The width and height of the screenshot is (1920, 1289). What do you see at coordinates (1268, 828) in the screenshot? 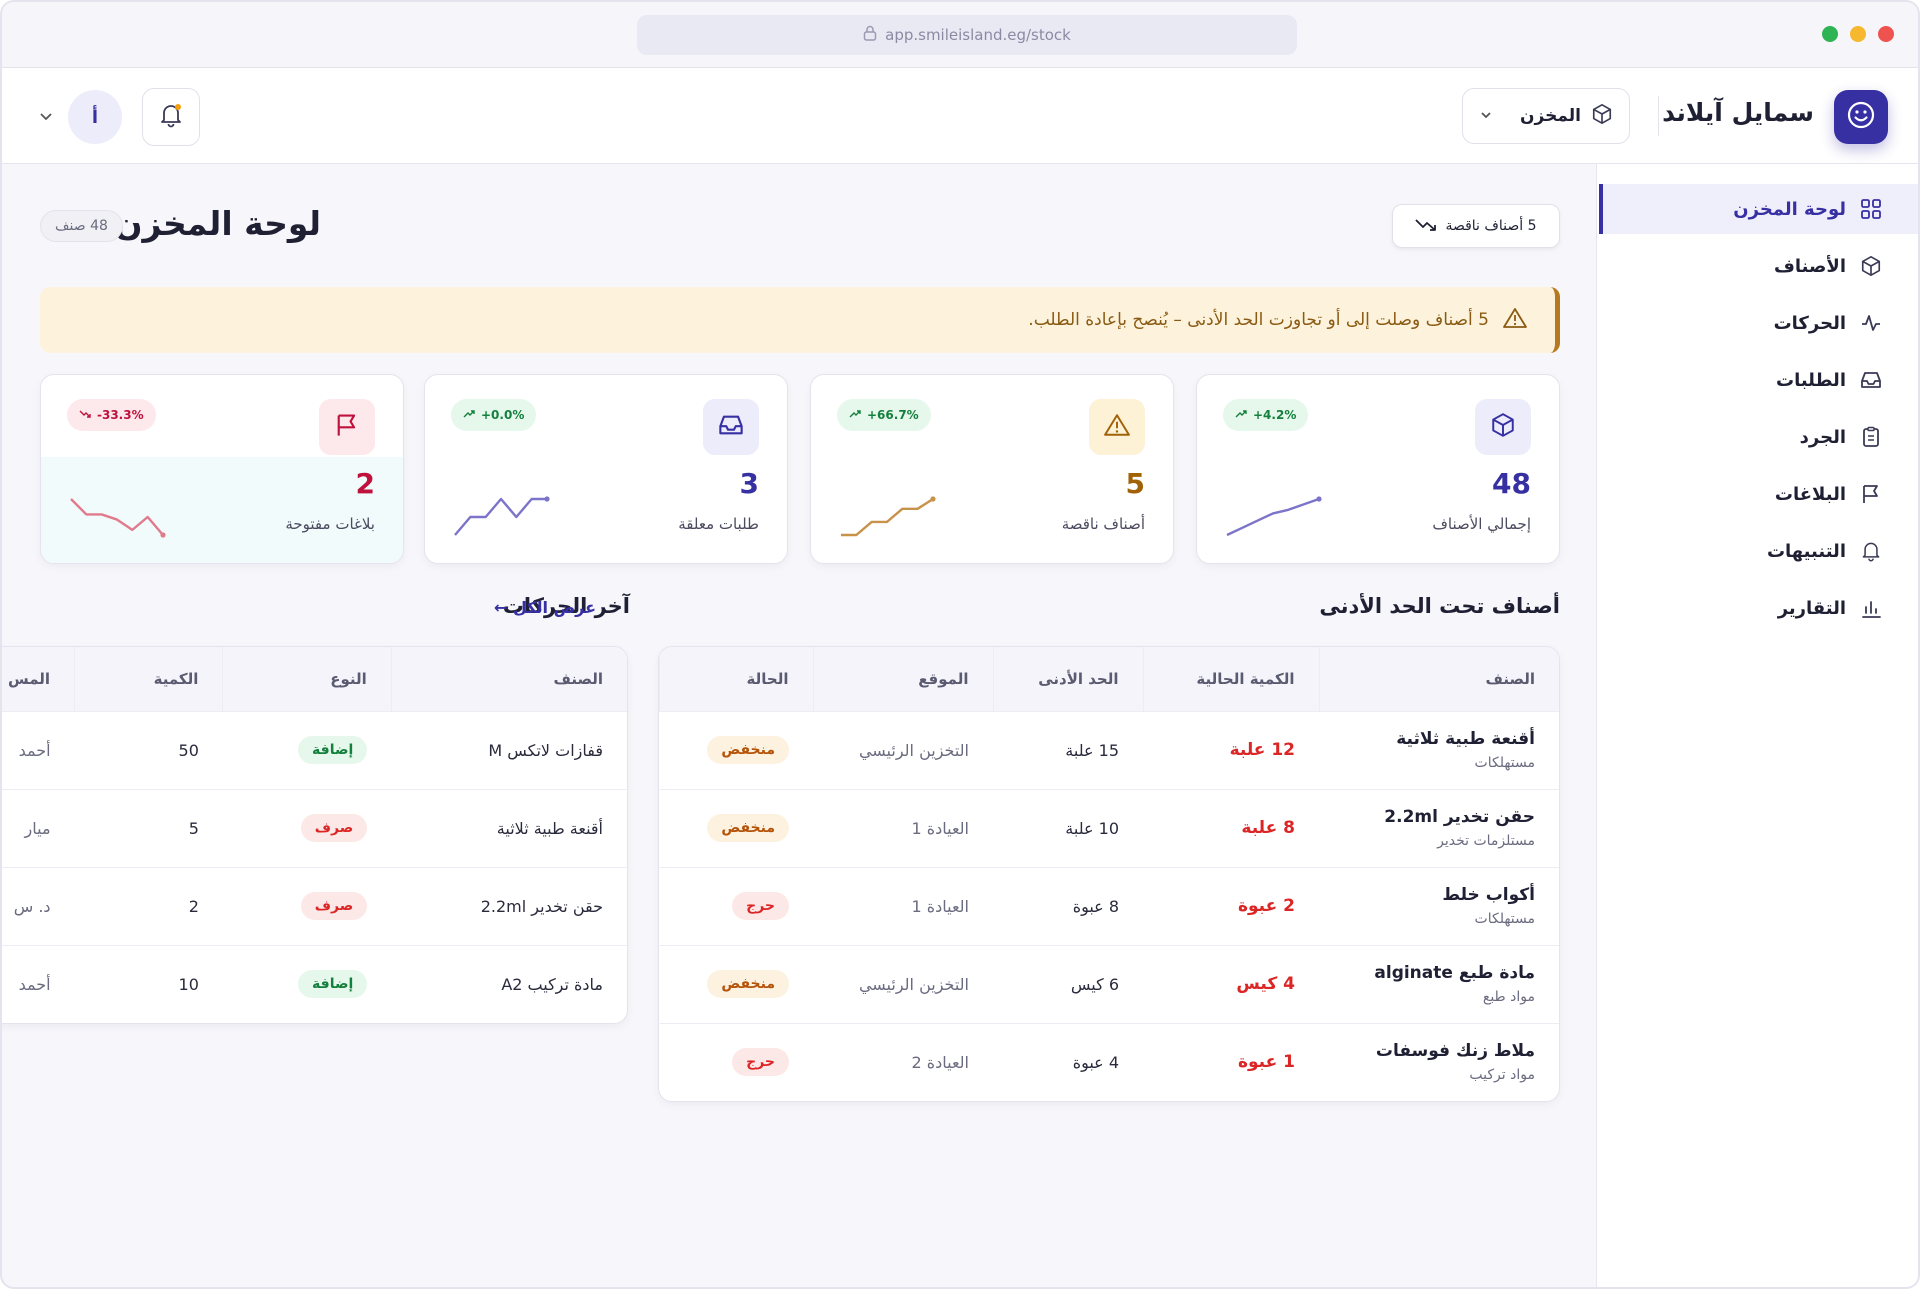
I see `current-qty: 8 علبة` at bounding box center [1268, 828].